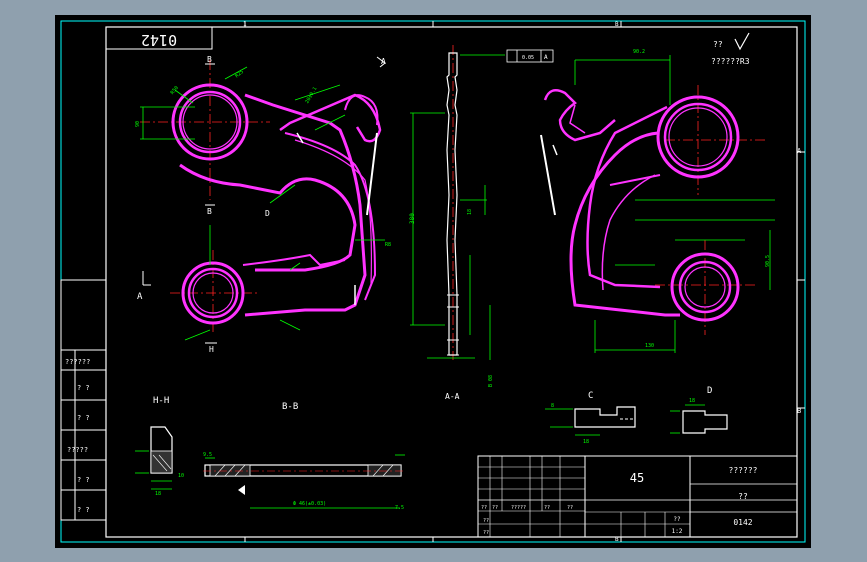  What do you see at coordinates (486, 533) in the screenshot?
I see `tb-row-7: ??` at bounding box center [486, 533].